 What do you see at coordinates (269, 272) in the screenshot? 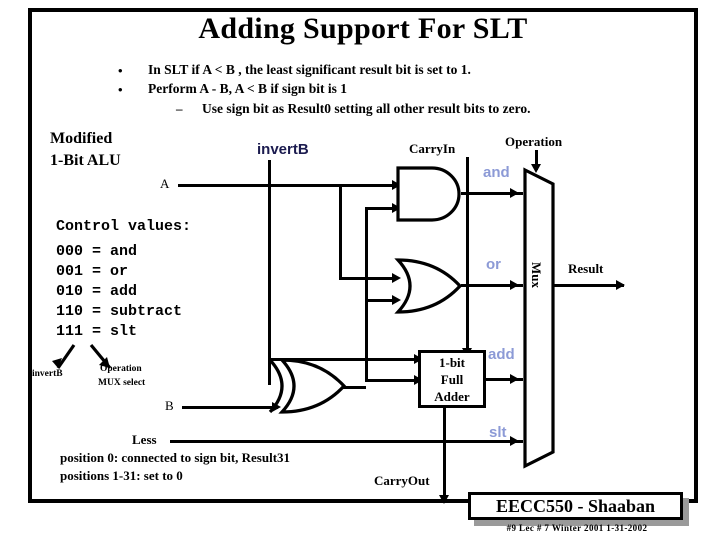
I see `wire-invertb-trunk` at bounding box center [269, 272].